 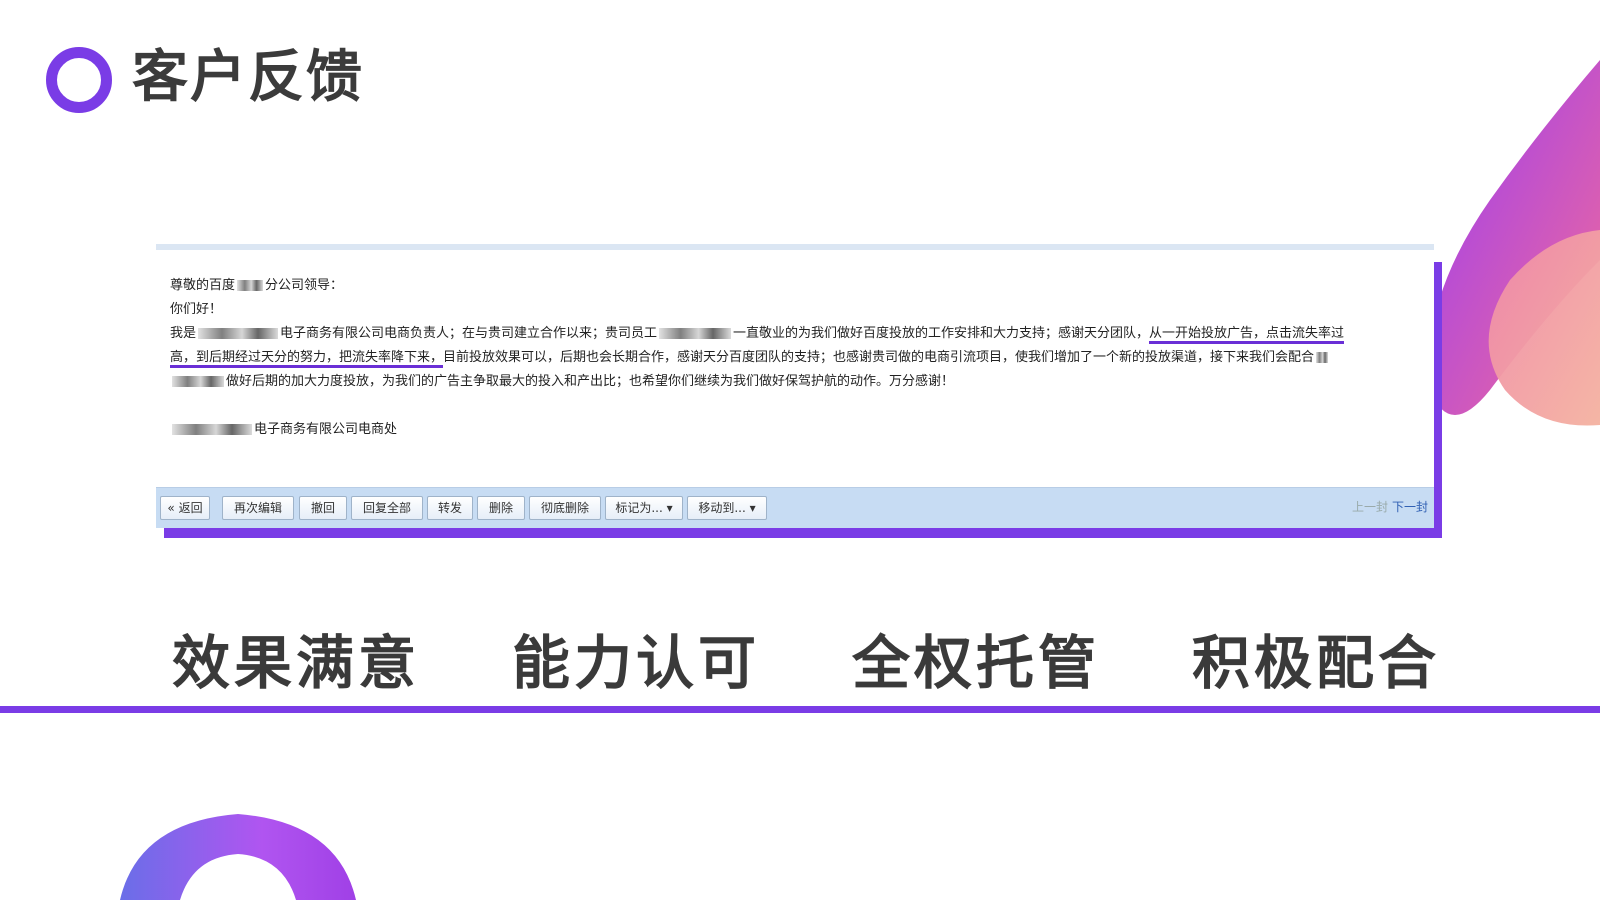 What do you see at coordinates (183, 333) in the screenshot?
I see `email-text: 我是` at bounding box center [183, 333].